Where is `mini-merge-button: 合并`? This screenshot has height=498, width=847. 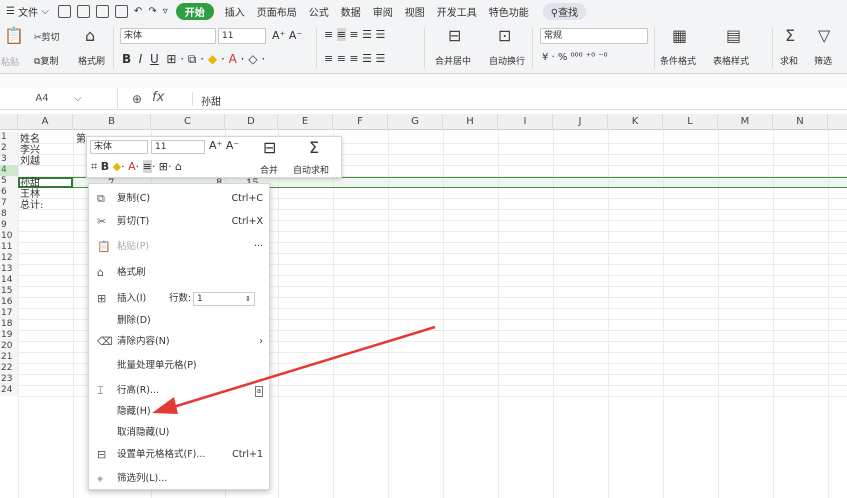
mini-merge-button: 合并 is located at coordinates (269, 169).